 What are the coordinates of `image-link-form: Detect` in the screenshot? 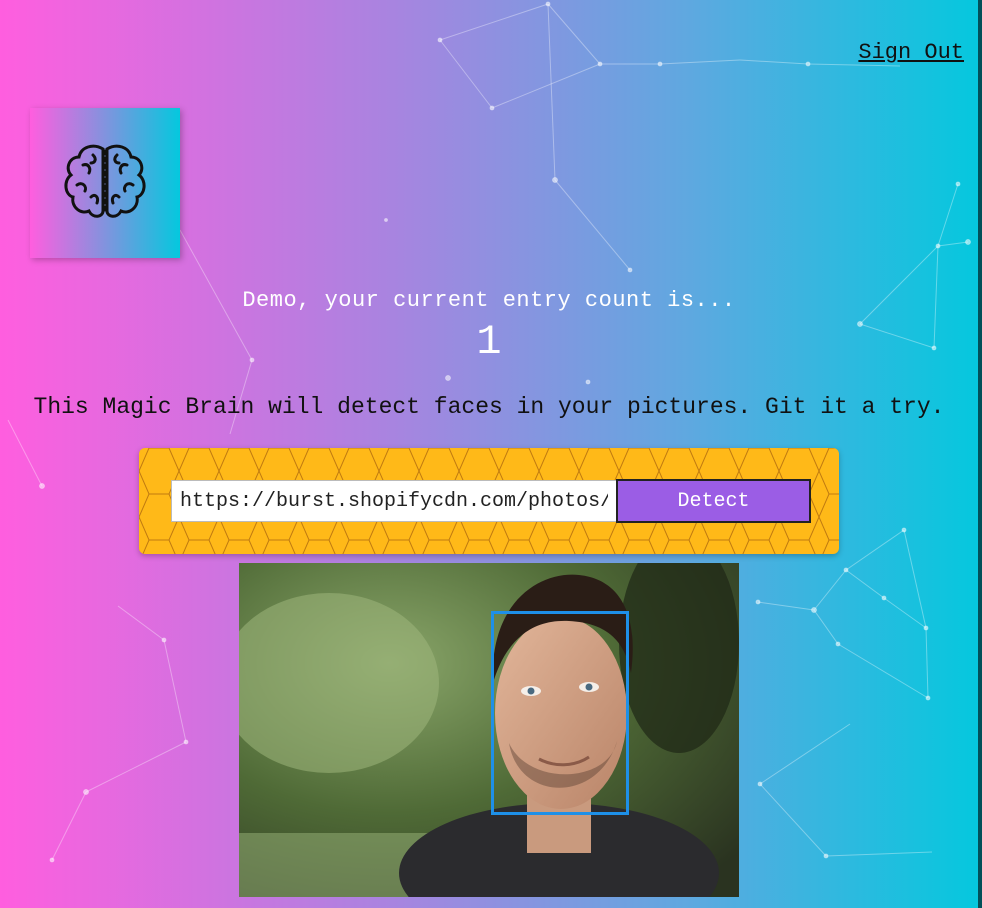 It's located at (489, 501).